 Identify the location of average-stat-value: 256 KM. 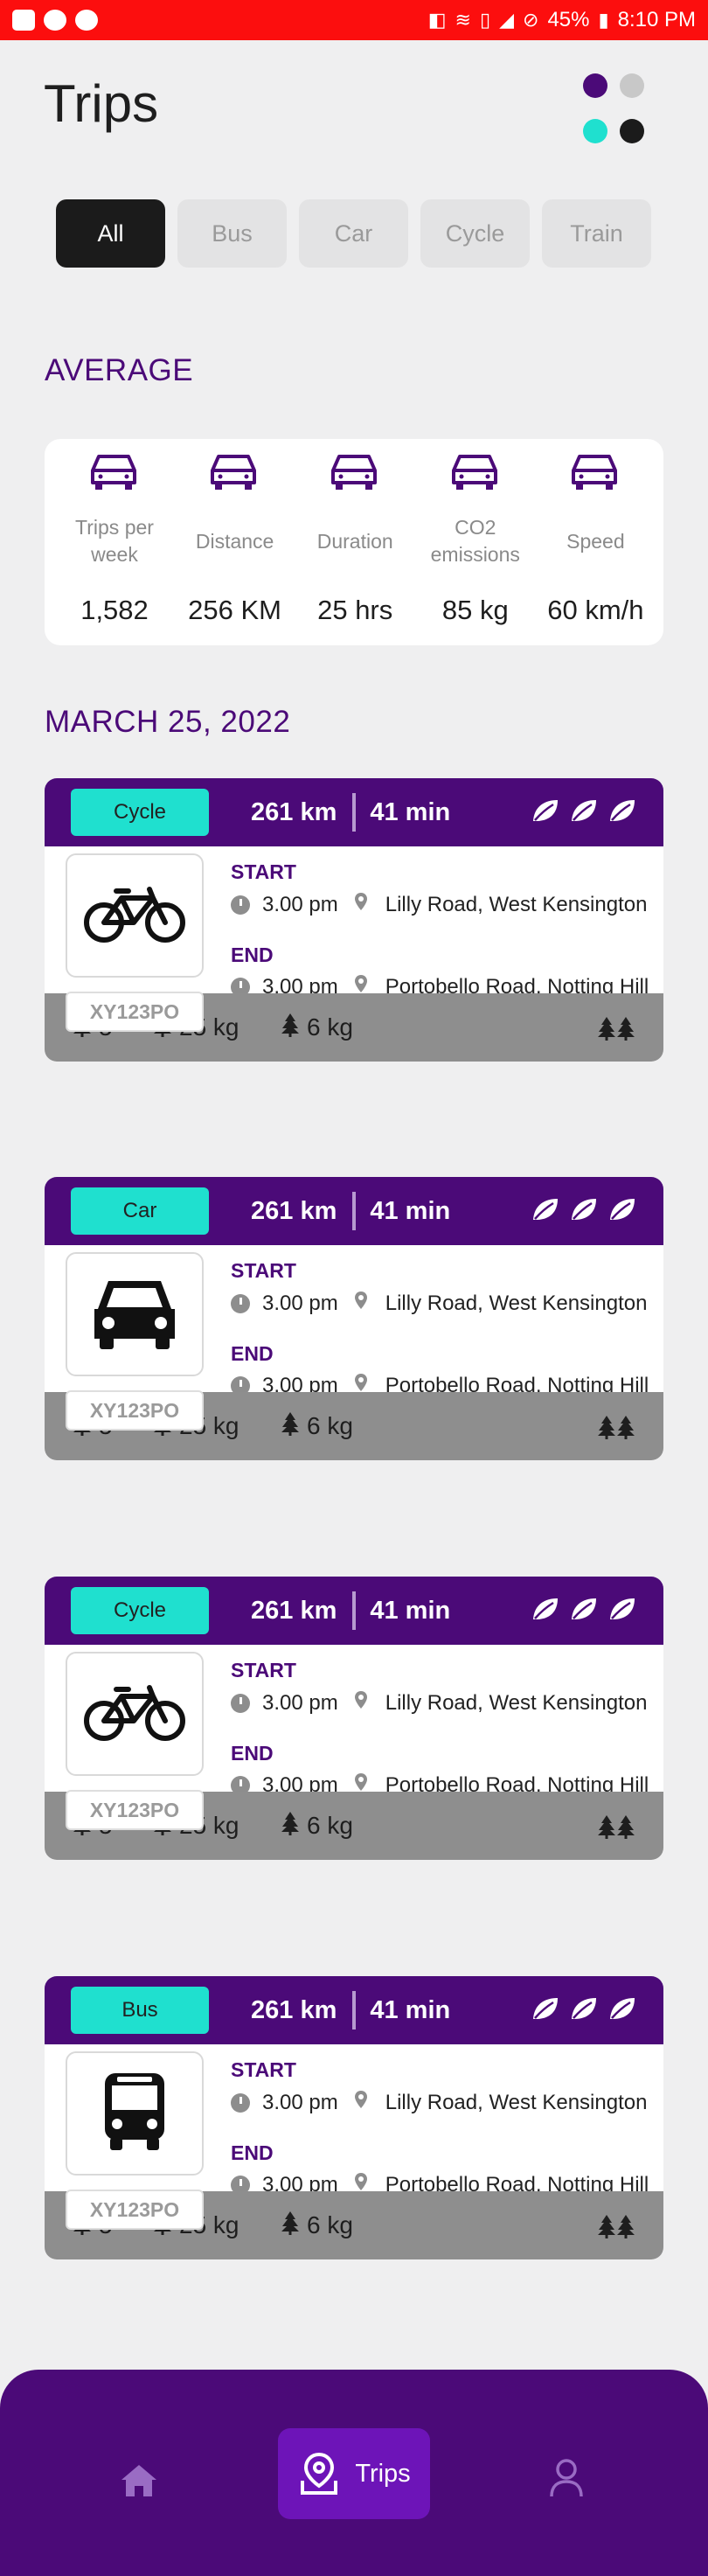
(235, 610).